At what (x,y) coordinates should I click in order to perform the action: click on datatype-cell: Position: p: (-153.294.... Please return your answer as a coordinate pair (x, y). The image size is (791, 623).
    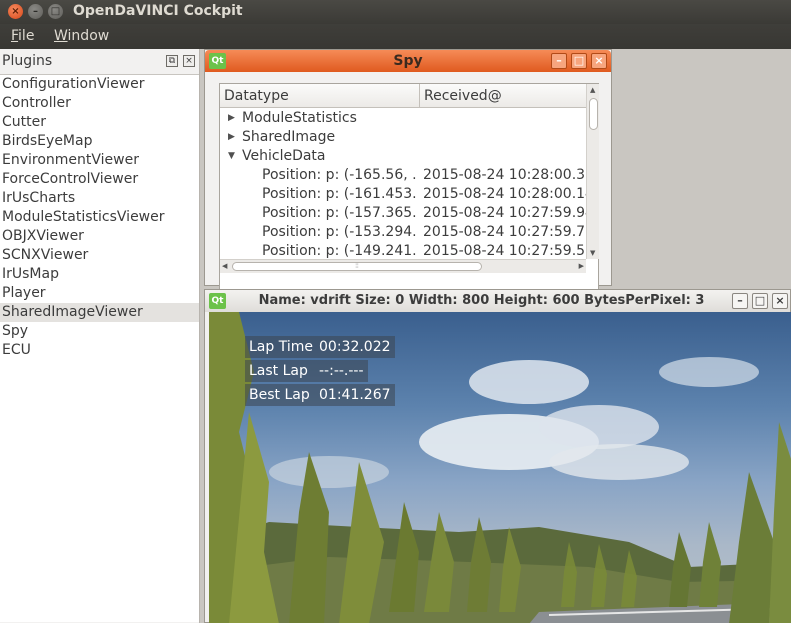
    Looking at the image, I should click on (340, 232).